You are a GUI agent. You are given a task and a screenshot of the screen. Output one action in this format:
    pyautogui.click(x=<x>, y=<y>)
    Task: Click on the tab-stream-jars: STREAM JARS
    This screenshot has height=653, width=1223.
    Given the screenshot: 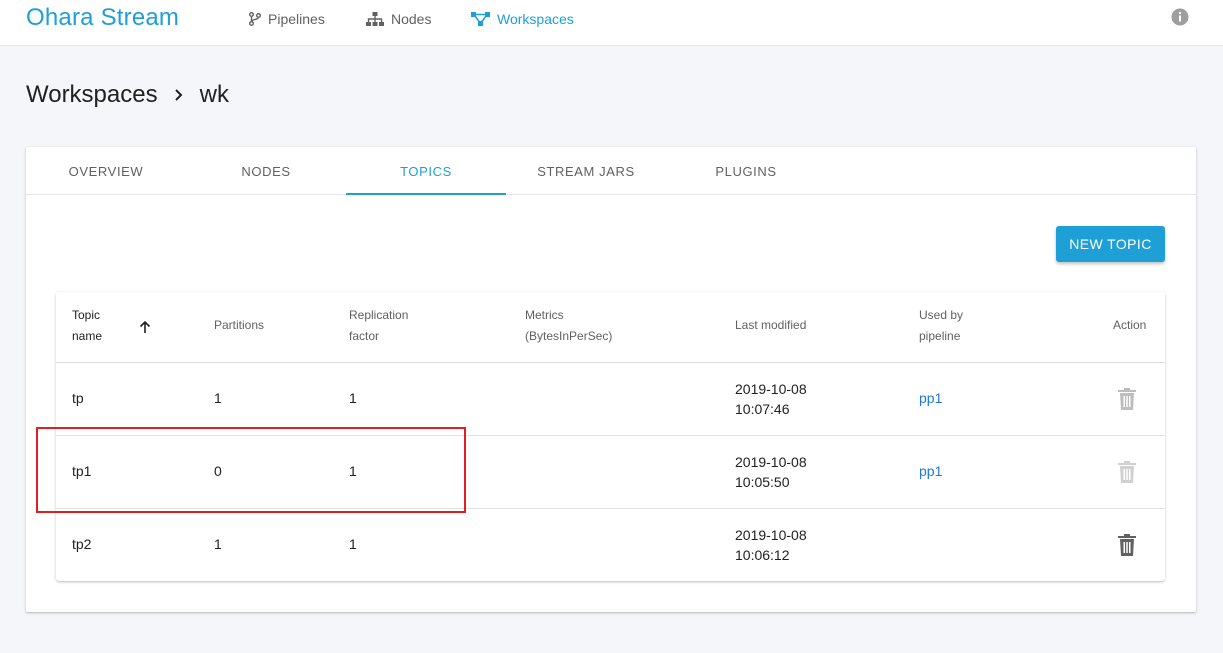 What is the action you would take?
    pyautogui.click(x=586, y=171)
    